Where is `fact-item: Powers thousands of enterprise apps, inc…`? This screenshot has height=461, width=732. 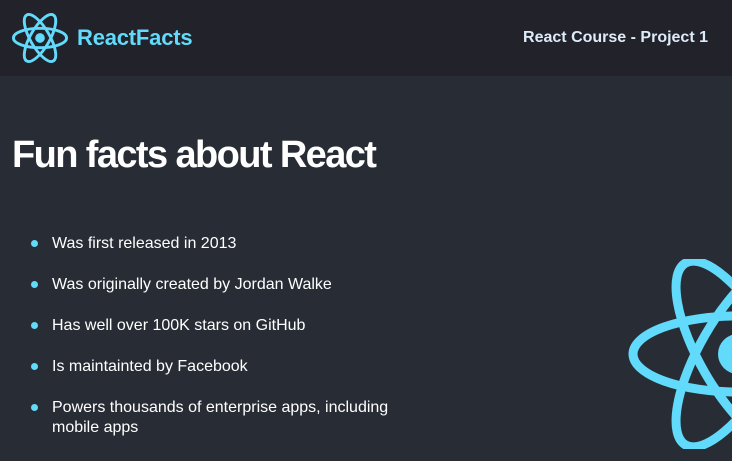
fact-item: Powers thousands of enterprise apps, inc… is located at coordinates (221, 418).